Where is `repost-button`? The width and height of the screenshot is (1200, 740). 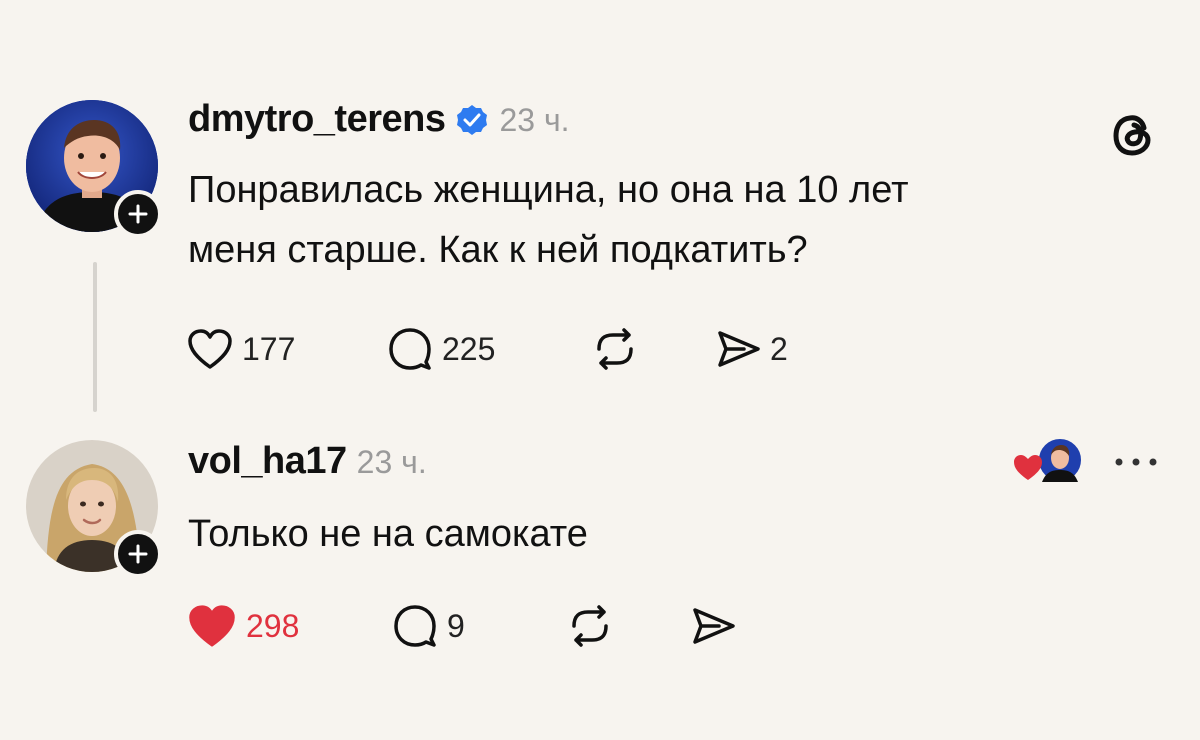 repost-button is located at coordinates (652, 349).